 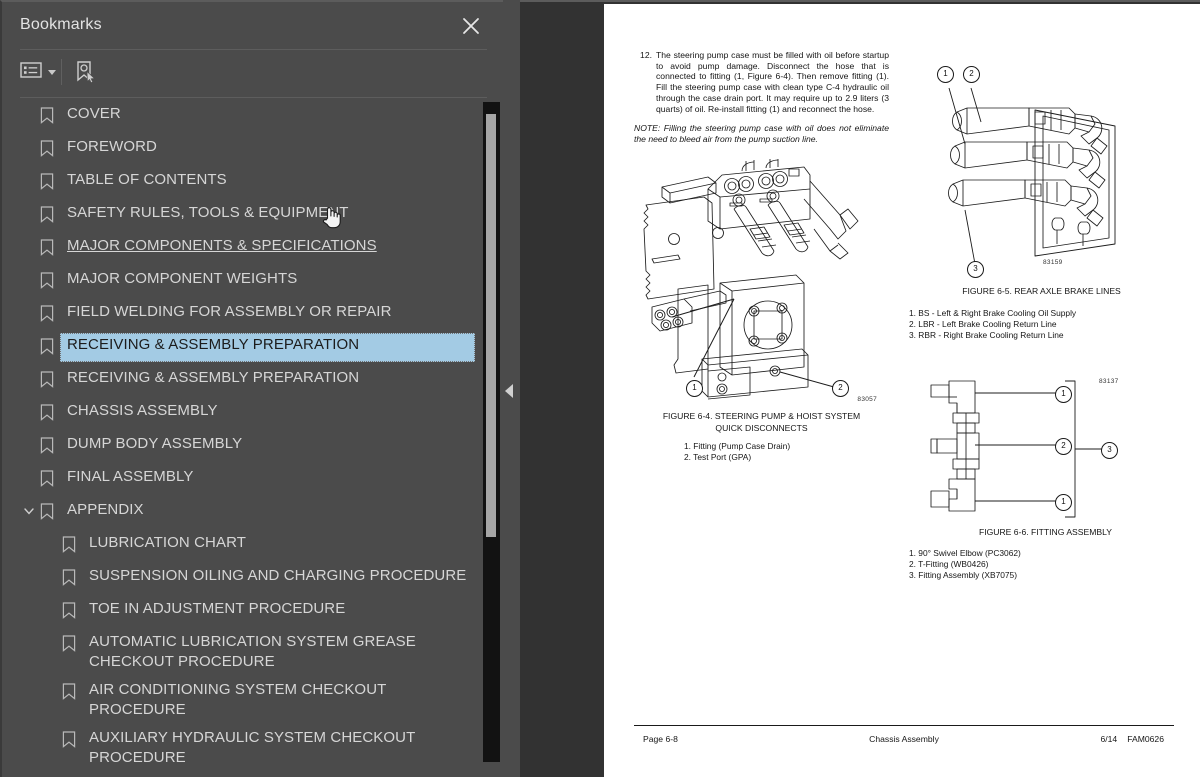 I want to click on bookmark-item: FIELD WELDING FOR ASSEMBLY OR REPAIR, so click(x=252, y=314).